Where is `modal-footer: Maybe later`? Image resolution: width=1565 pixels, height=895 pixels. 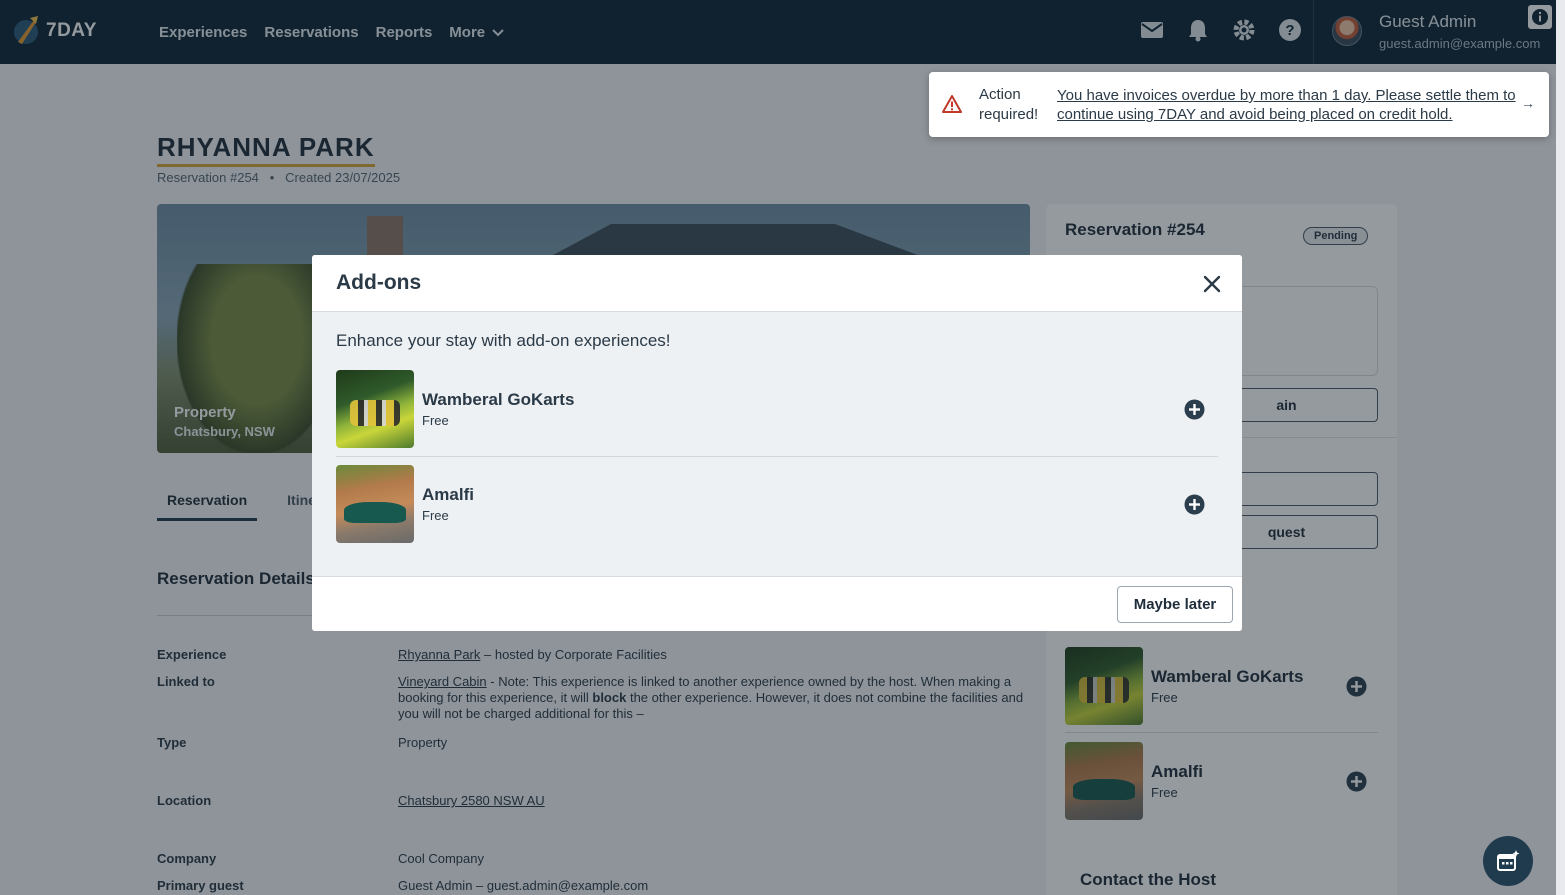 modal-footer: Maybe later is located at coordinates (777, 603).